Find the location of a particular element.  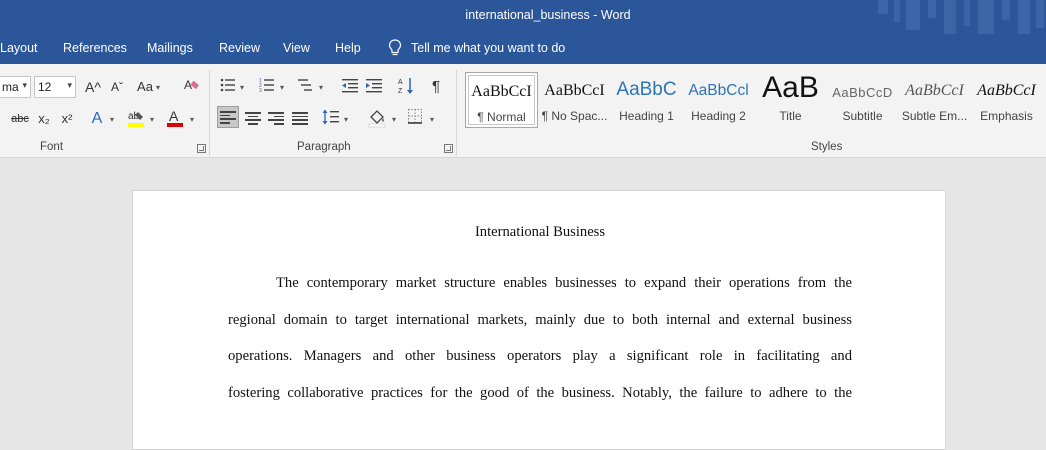

numbering-button: 1 2 3 is located at coordinates (267, 88).